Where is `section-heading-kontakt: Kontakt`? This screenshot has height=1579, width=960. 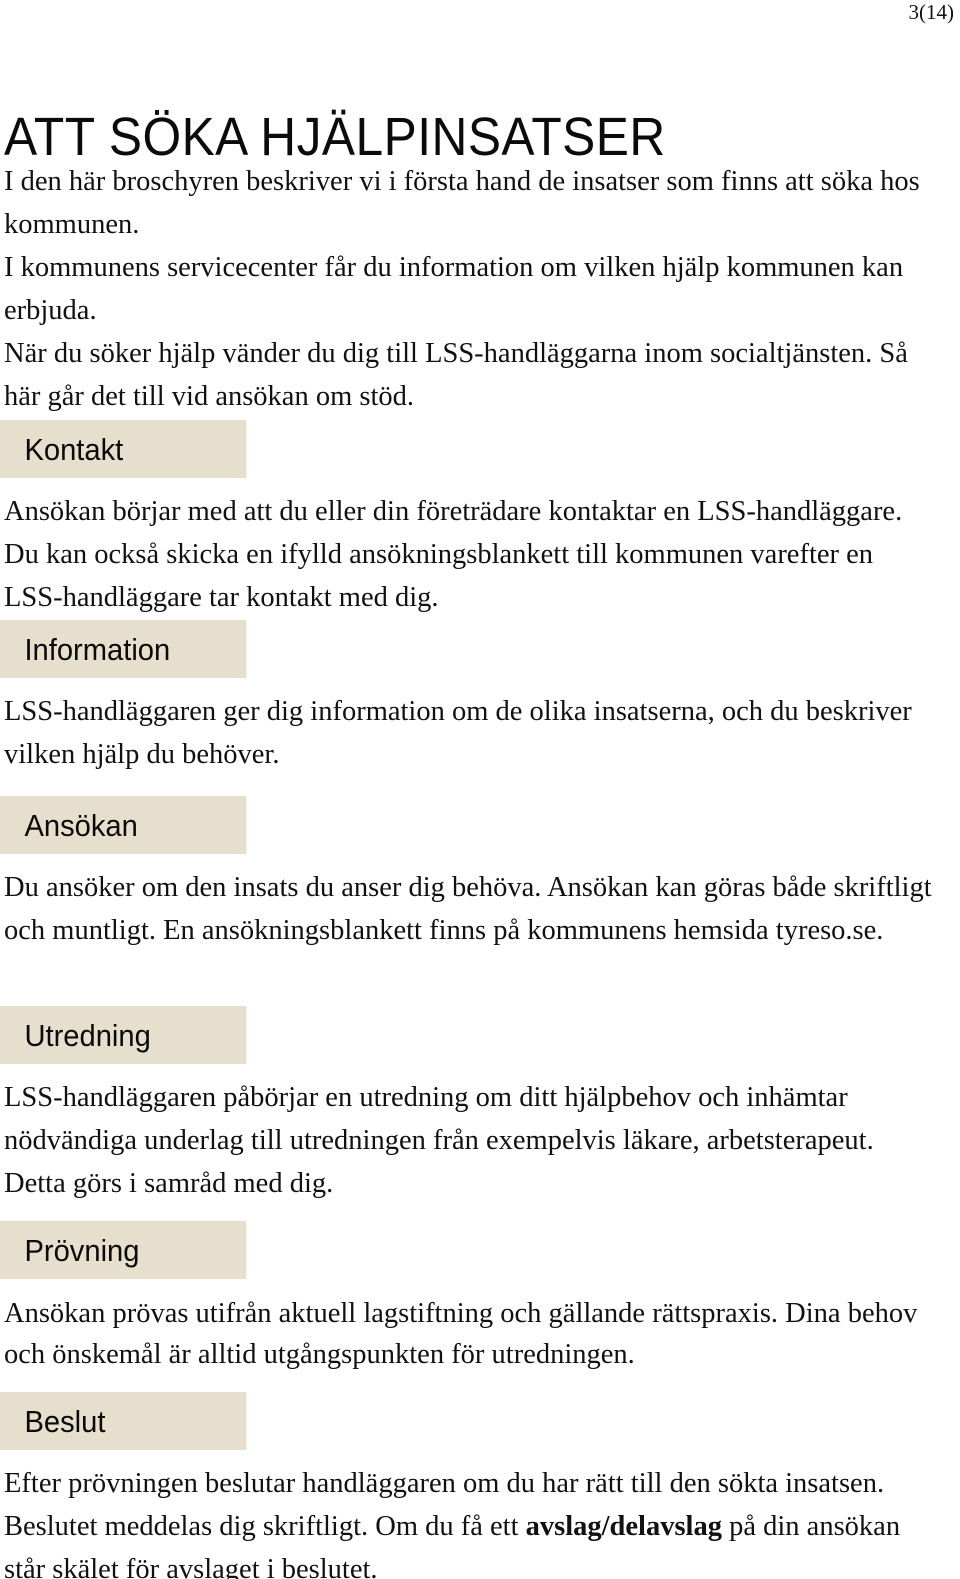
section-heading-kontakt: Kontakt is located at coordinates (123, 449).